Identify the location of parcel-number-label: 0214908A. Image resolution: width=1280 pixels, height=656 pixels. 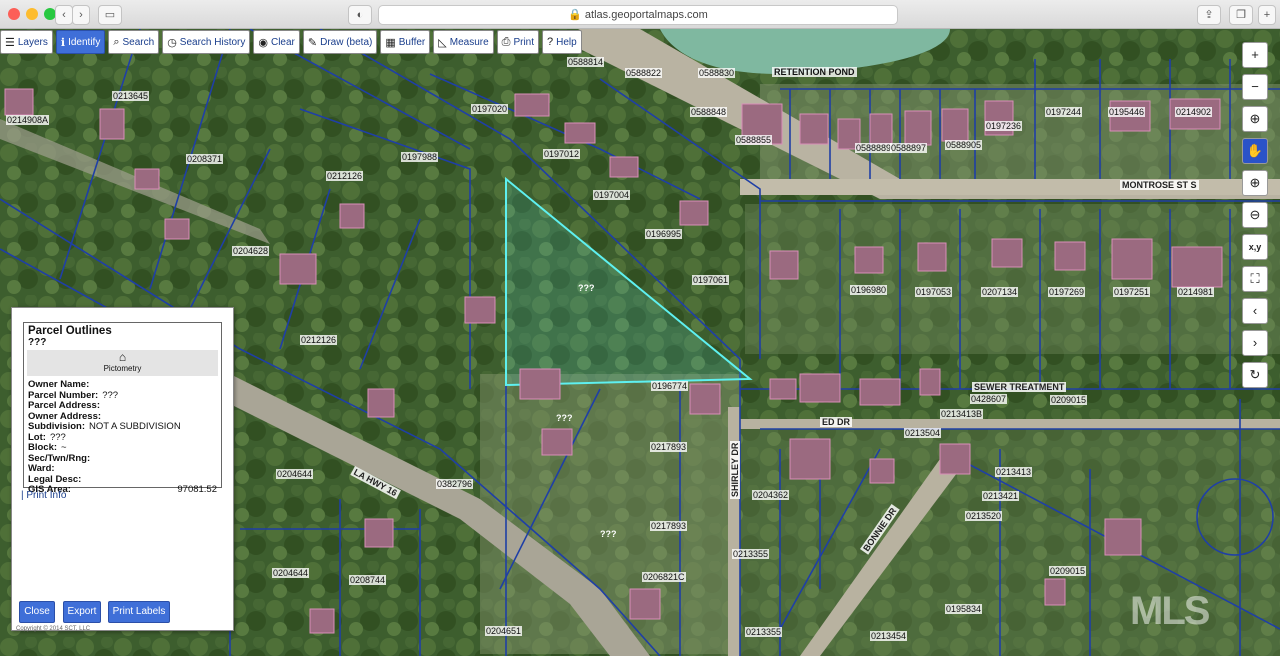
(28, 120).